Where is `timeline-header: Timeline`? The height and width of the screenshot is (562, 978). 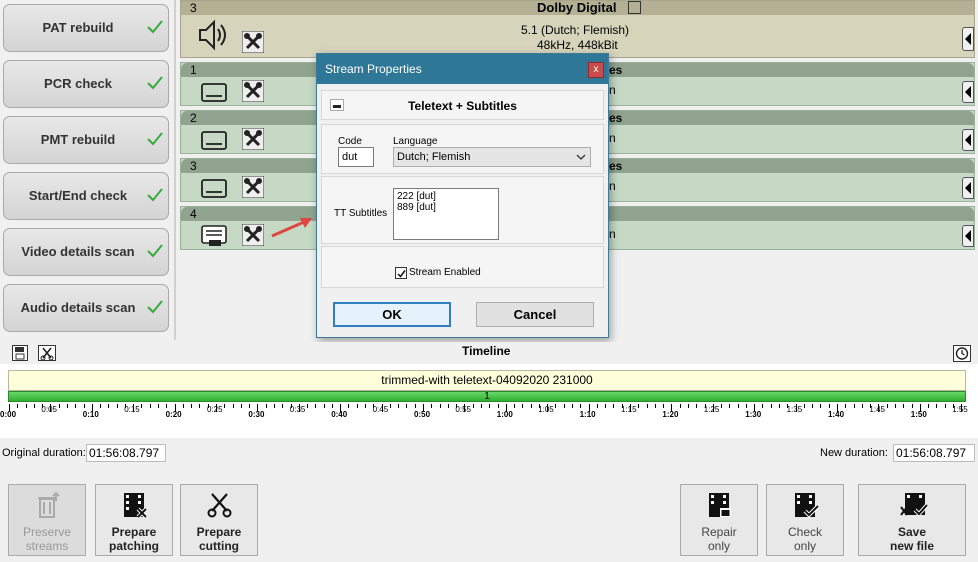 timeline-header: Timeline is located at coordinates (489, 353).